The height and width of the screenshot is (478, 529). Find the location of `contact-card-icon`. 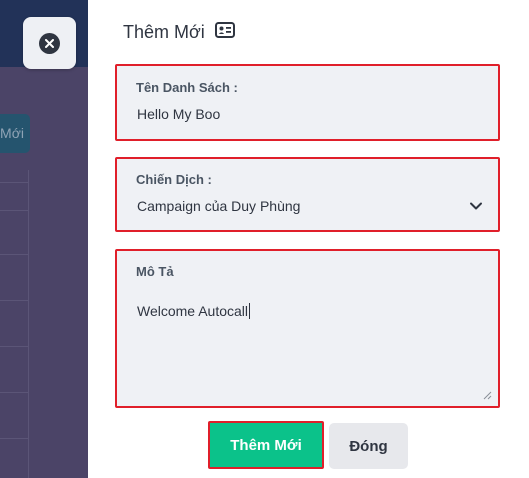

contact-card-icon is located at coordinates (224, 32).